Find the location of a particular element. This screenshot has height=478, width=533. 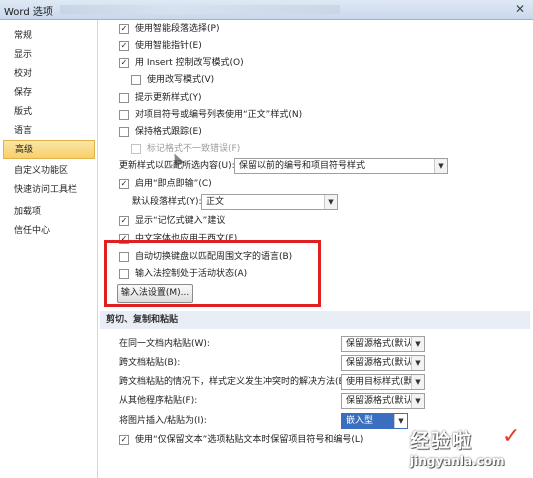

option-label: 使用“仅保留文本”选项粘贴文本时保留项目符号和编号(L) is located at coordinates (249, 440).